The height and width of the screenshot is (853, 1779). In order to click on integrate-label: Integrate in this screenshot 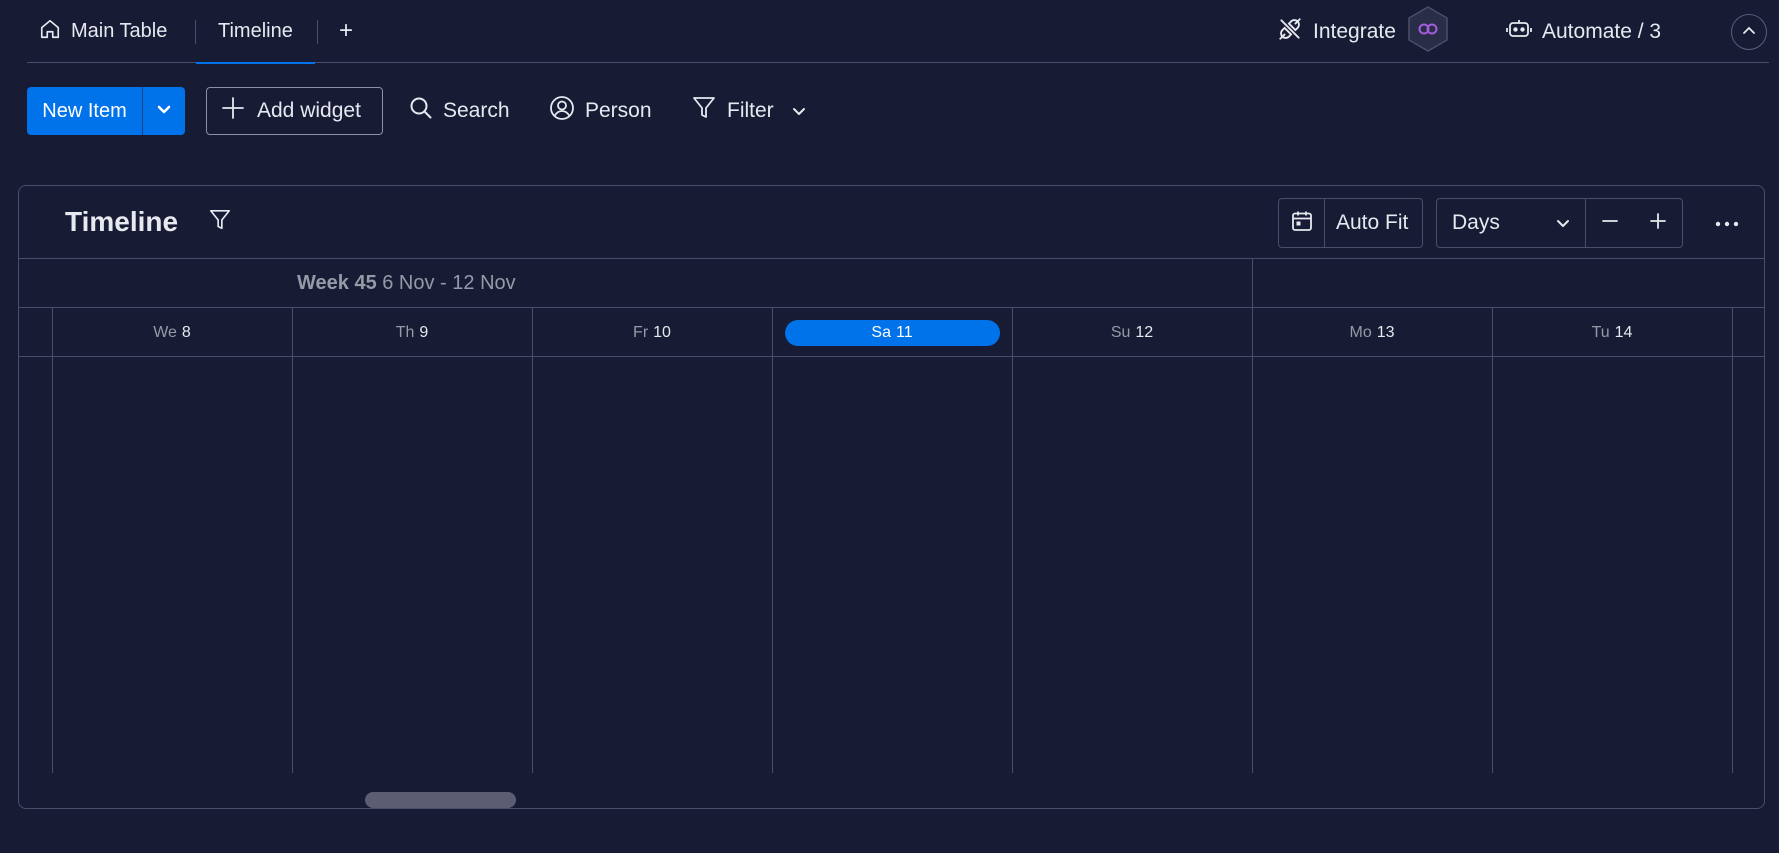, I will do `click(1354, 31)`.